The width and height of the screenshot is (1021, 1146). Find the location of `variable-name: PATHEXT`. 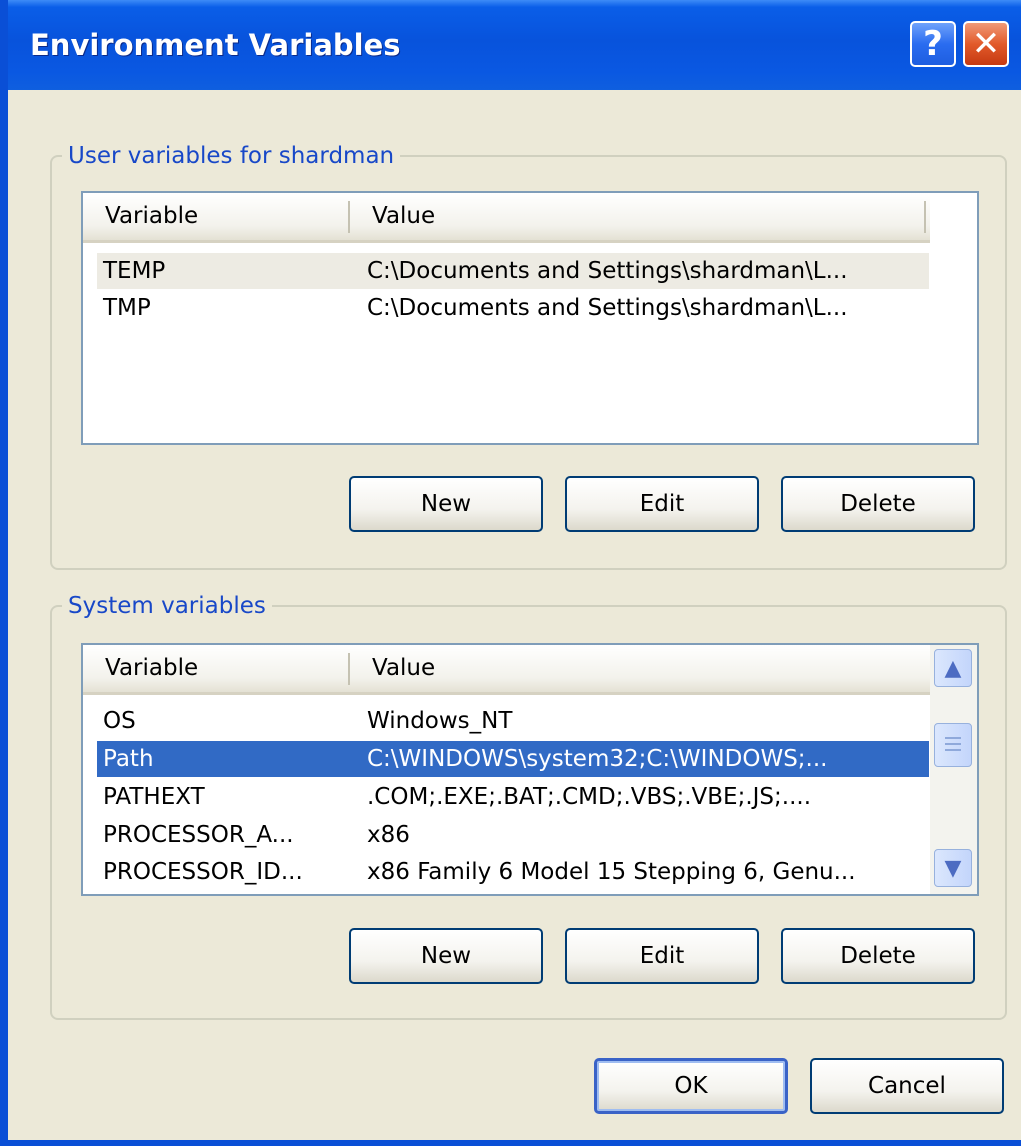

variable-name: PATHEXT is located at coordinates (154, 797).